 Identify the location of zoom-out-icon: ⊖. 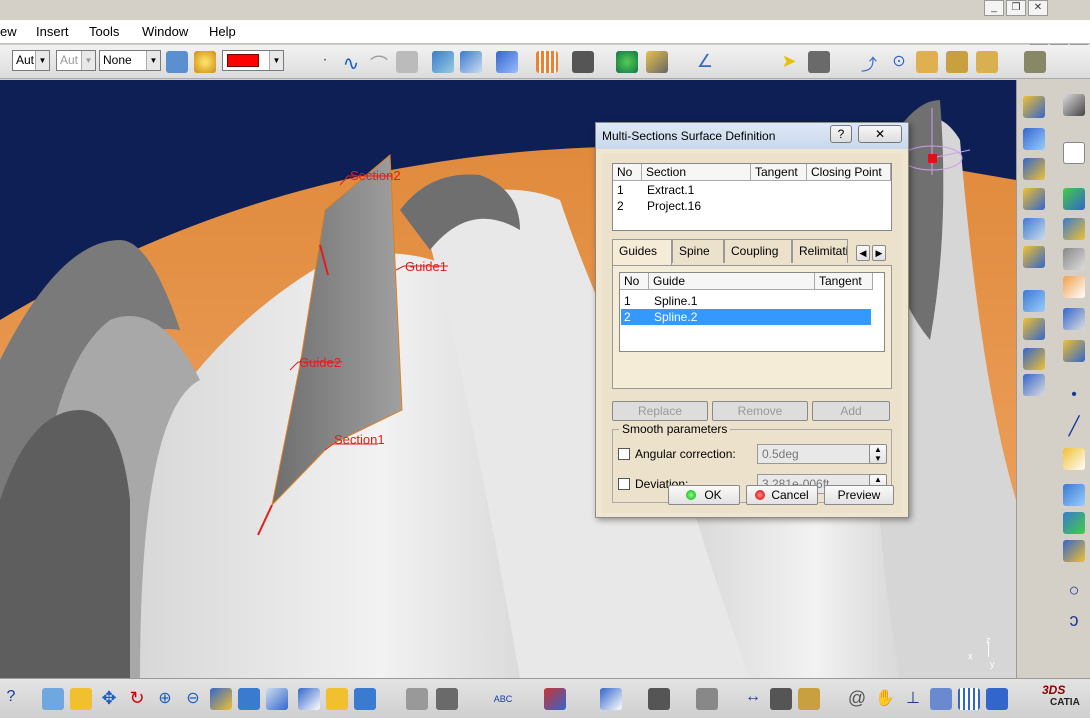
(193, 699).